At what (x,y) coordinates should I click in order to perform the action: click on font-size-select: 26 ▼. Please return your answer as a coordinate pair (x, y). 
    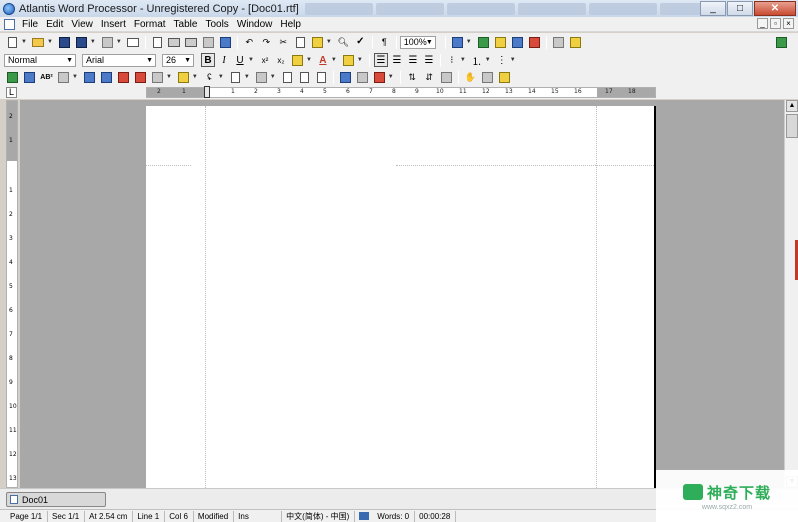
    Looking at the image, I should click on (178, 60).